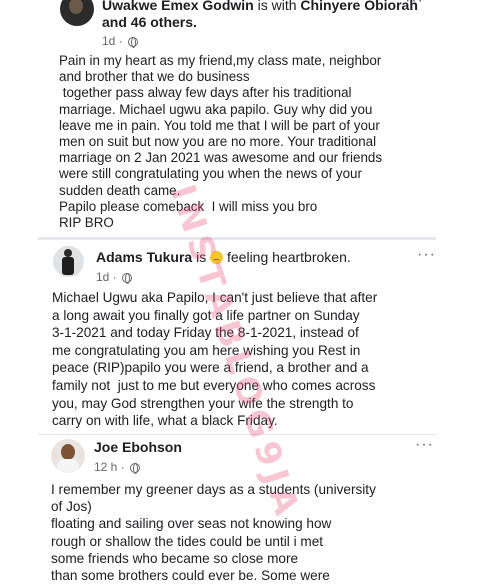 The width and height of the screenshot is (504, 584). Describe the element at coordinates (217, 257) in the screenshot. I see `sad-face-emoji-icon` at that location.